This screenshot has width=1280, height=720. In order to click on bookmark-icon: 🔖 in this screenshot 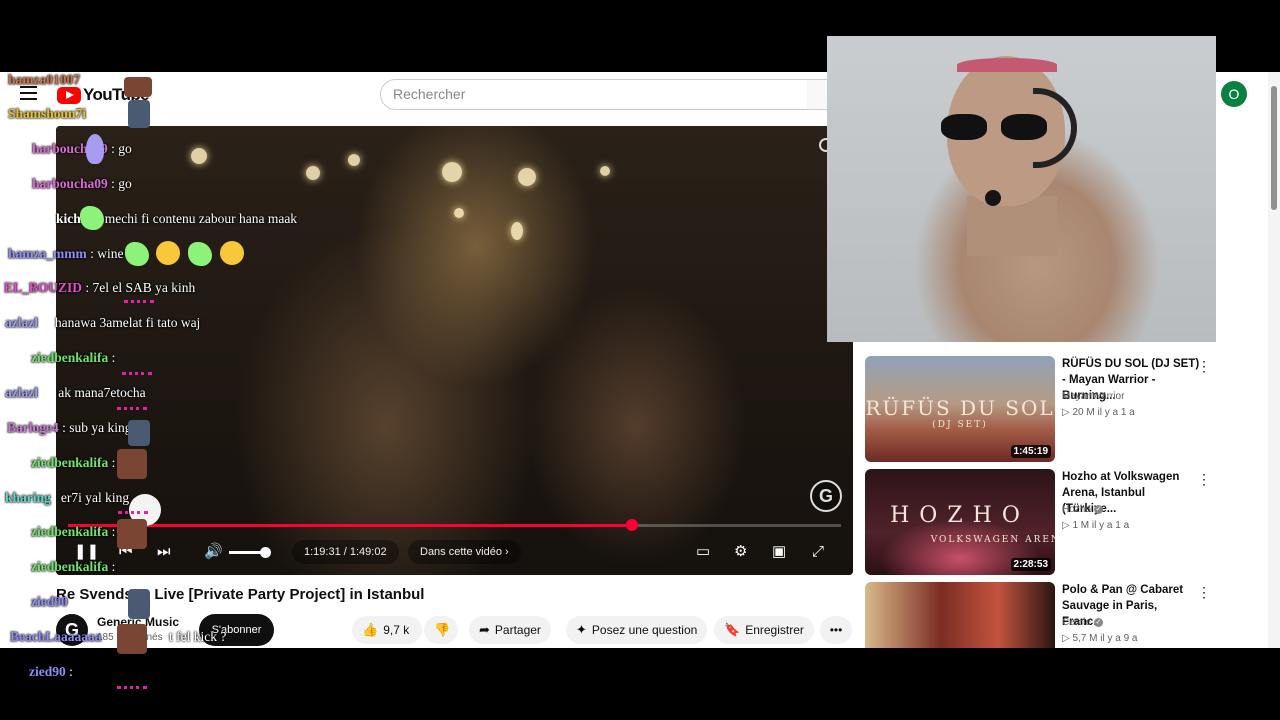, I will do `click(732, 629)`.